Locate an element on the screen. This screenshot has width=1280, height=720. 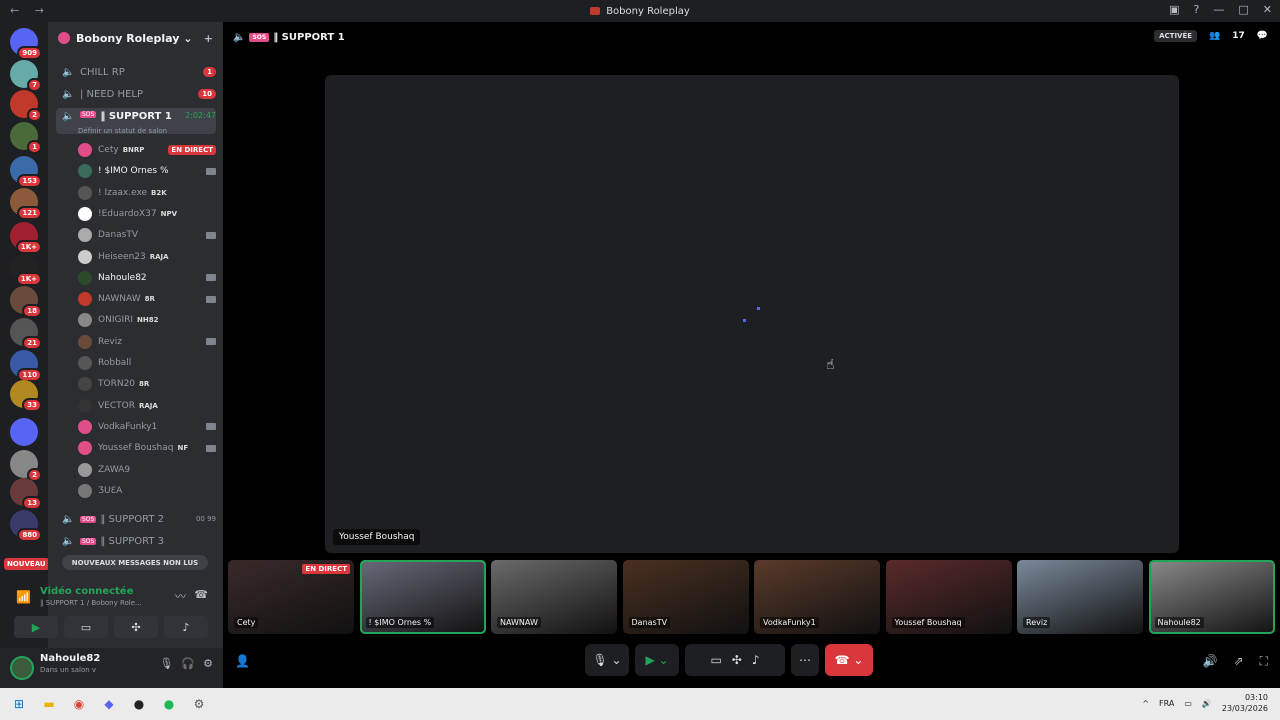
channel-support-2: 🔈 SOS ‖ SUPPORT 2 00 99 is located at coordinates (136, 519).